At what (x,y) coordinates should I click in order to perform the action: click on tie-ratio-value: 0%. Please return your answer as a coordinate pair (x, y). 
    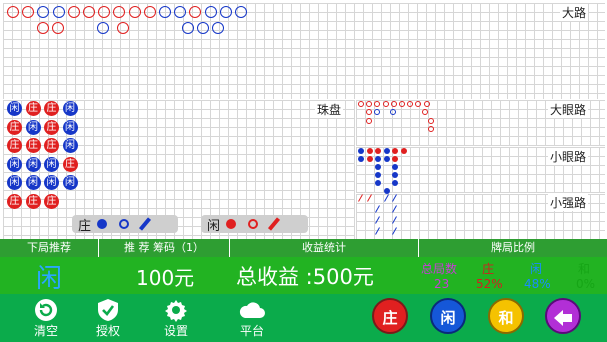
    Looking at the image, I should click on (586, 284).